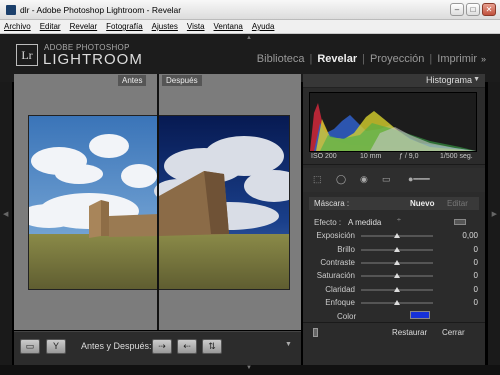  What do you see at coordinates (399, 220) in the screenshot?
I see `effect-select-arrows-icon: ÷` at bounding box center [399, 220].